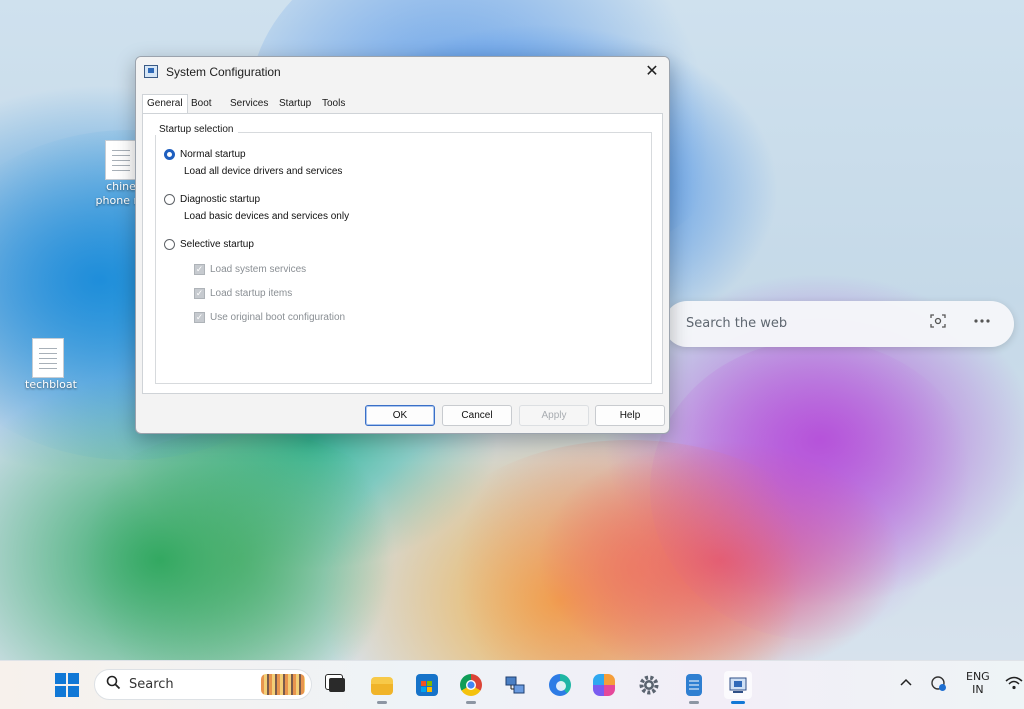  What do you see at coordinates (165, 104) in the screenshot?
I see `tab-general: General` at bounding box center [165, 104].